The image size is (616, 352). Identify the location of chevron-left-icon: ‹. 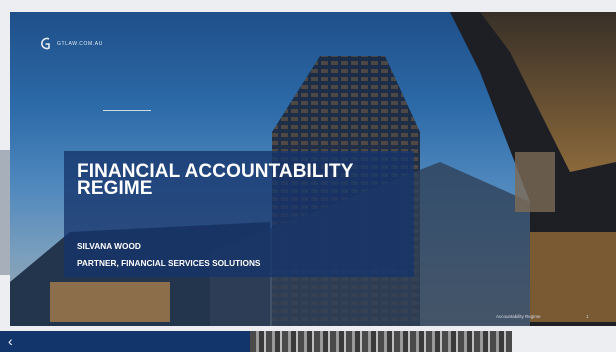
(10, 341).